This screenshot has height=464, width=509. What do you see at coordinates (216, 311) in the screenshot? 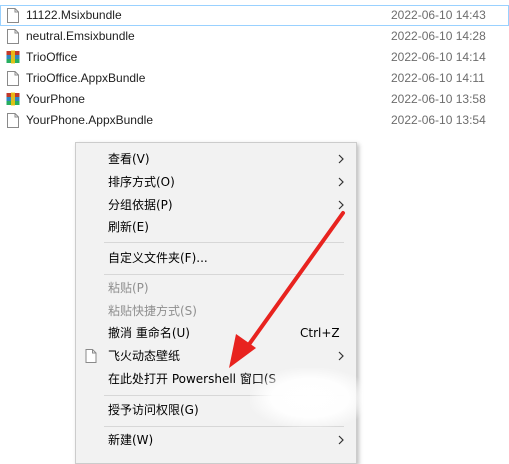
I see `menu-item-paste-shortcut: 粘贴快捷方式(S)` at bounding box center [216, 311].